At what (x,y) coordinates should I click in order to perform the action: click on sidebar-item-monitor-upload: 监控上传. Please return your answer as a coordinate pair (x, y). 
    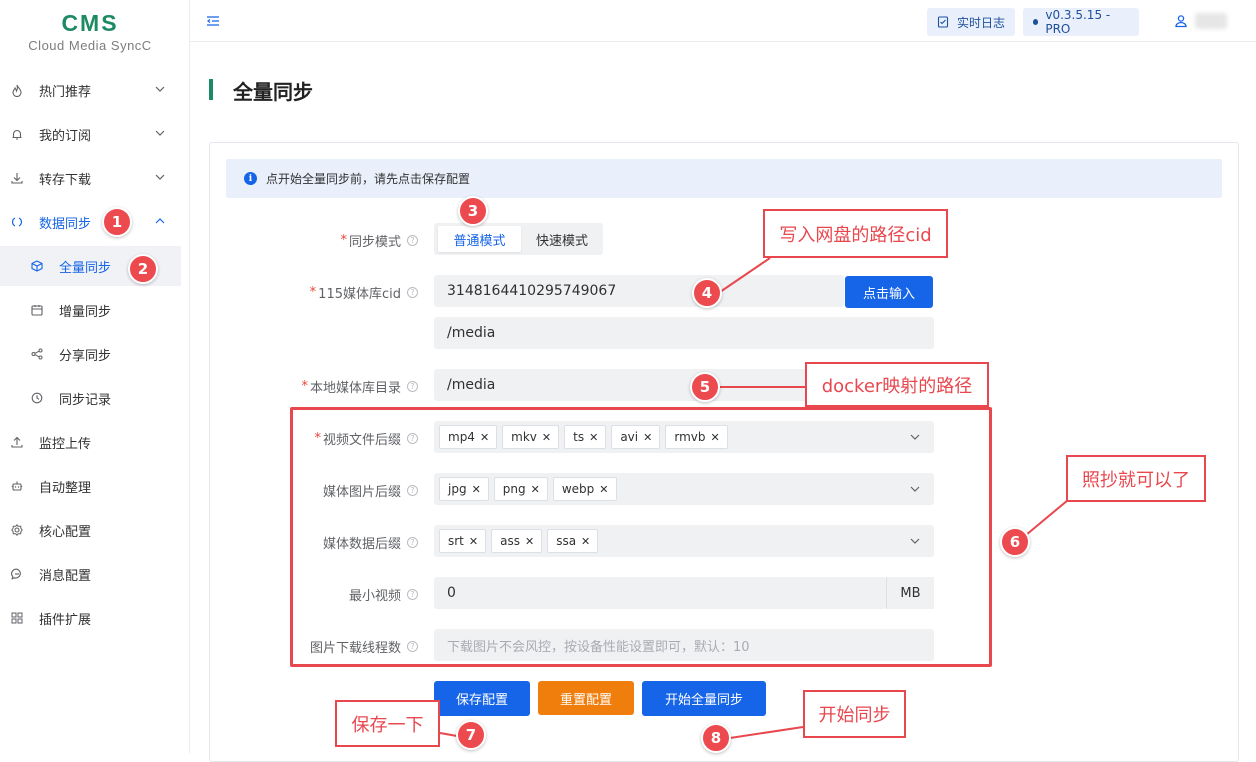
    Looking at the image, I should click on (90, 442).